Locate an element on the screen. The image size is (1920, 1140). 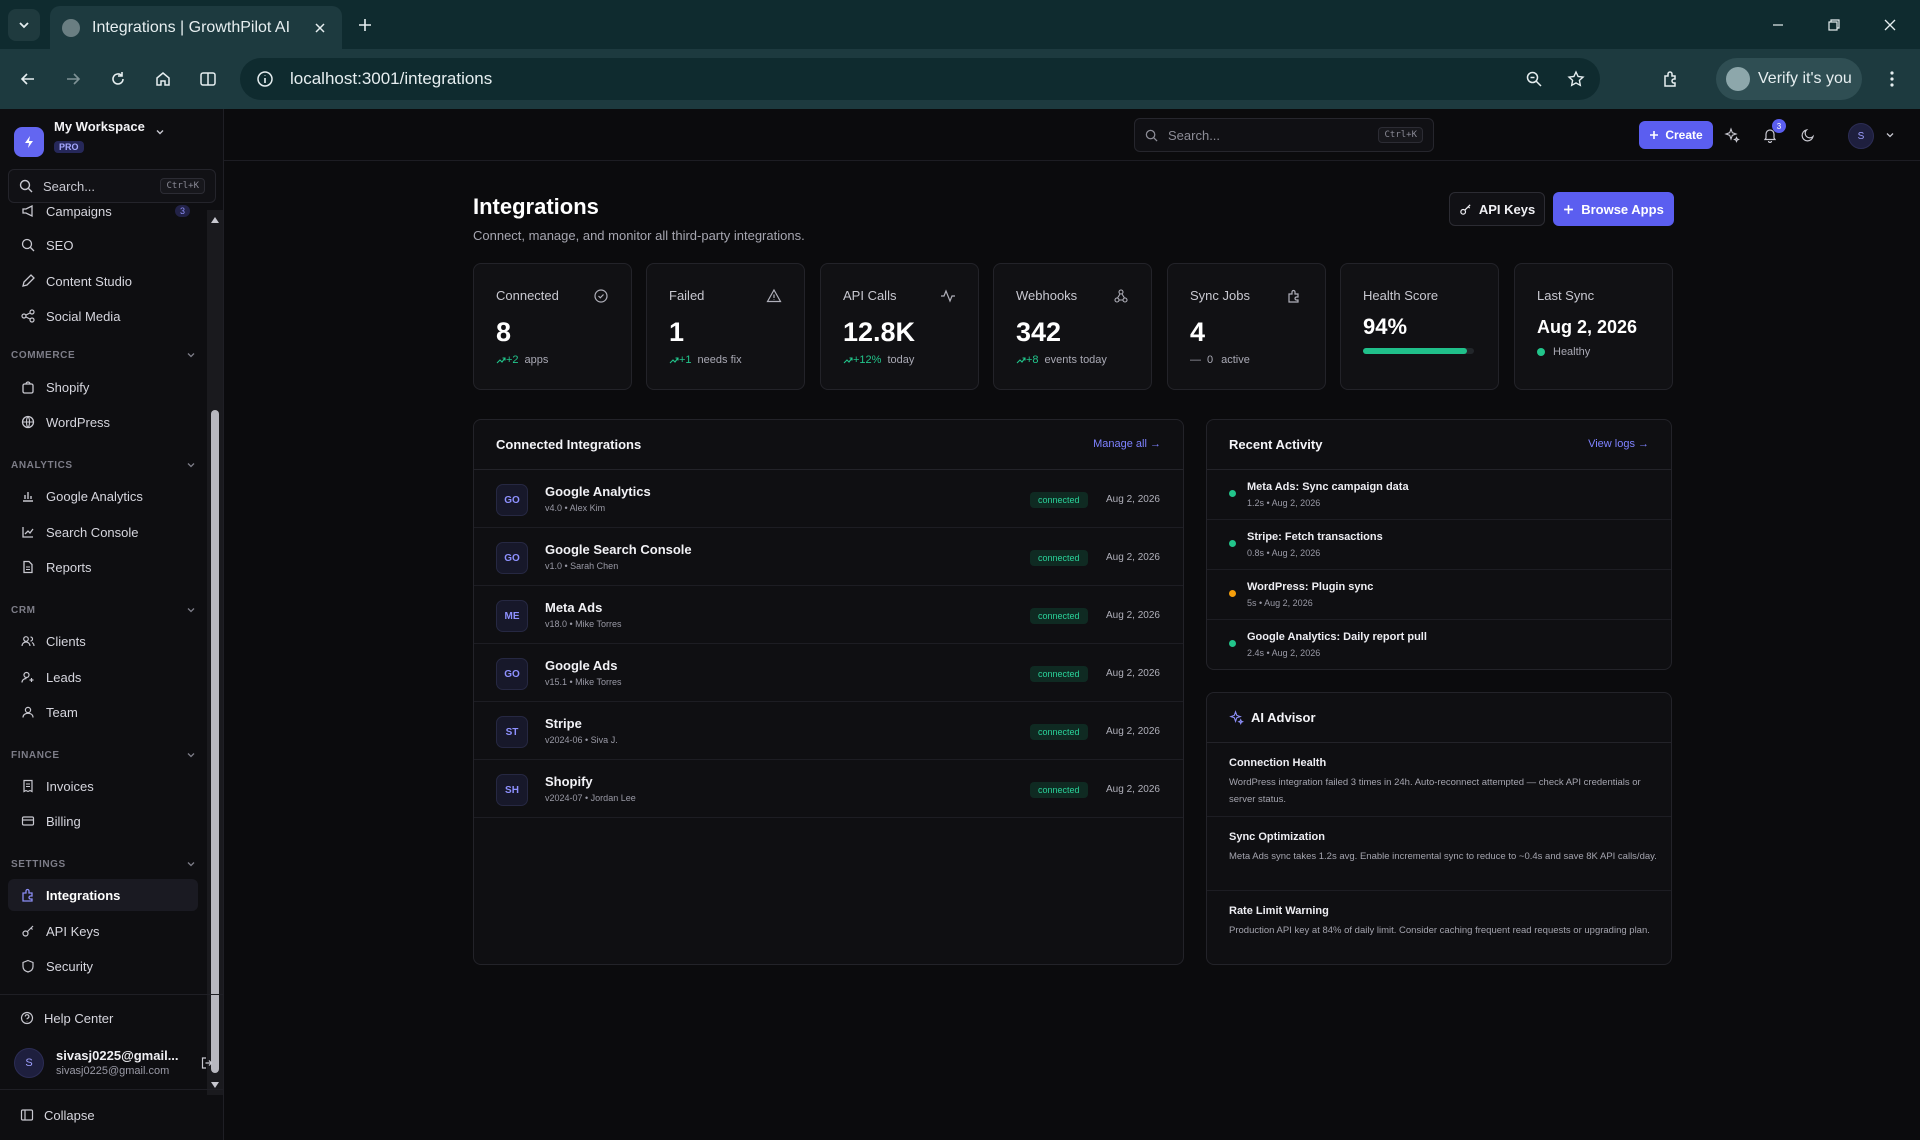
sidebar-item-team: Team is located at coordinates (103, 712).